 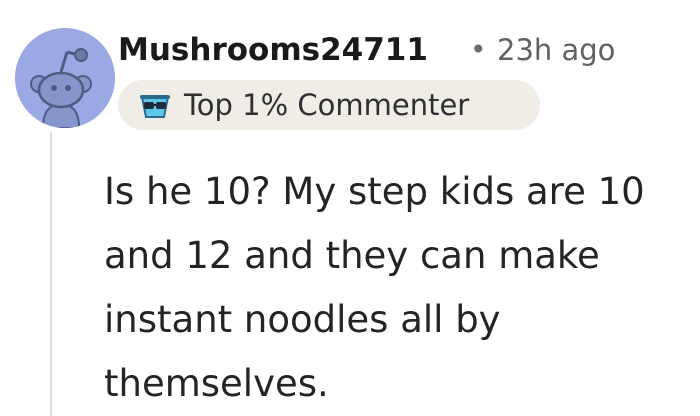 I want to click on top-commenter-badge: Top 1% Commenter, so click(x=329, y=105).